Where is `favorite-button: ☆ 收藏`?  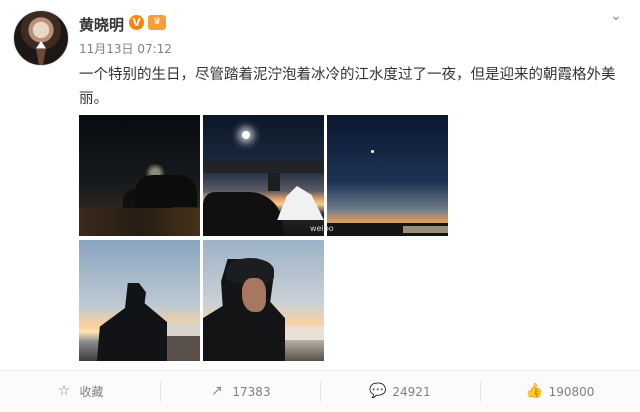 favorite-button: ☆ 收藏 is located at coordinates (80, 391).